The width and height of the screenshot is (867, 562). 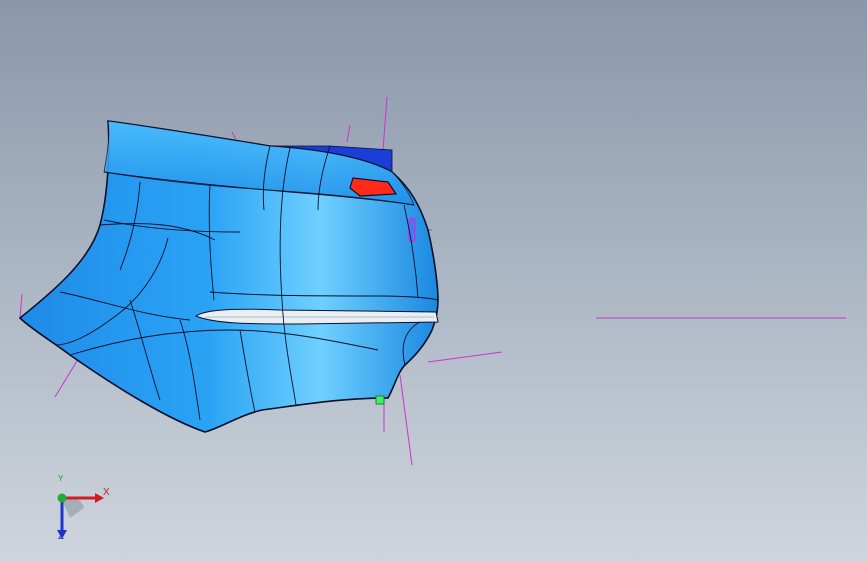 What do you see at coordinates (106, 492) in the screenshot?
I see `x-axis-label: X` at bounding box center [106, 492].